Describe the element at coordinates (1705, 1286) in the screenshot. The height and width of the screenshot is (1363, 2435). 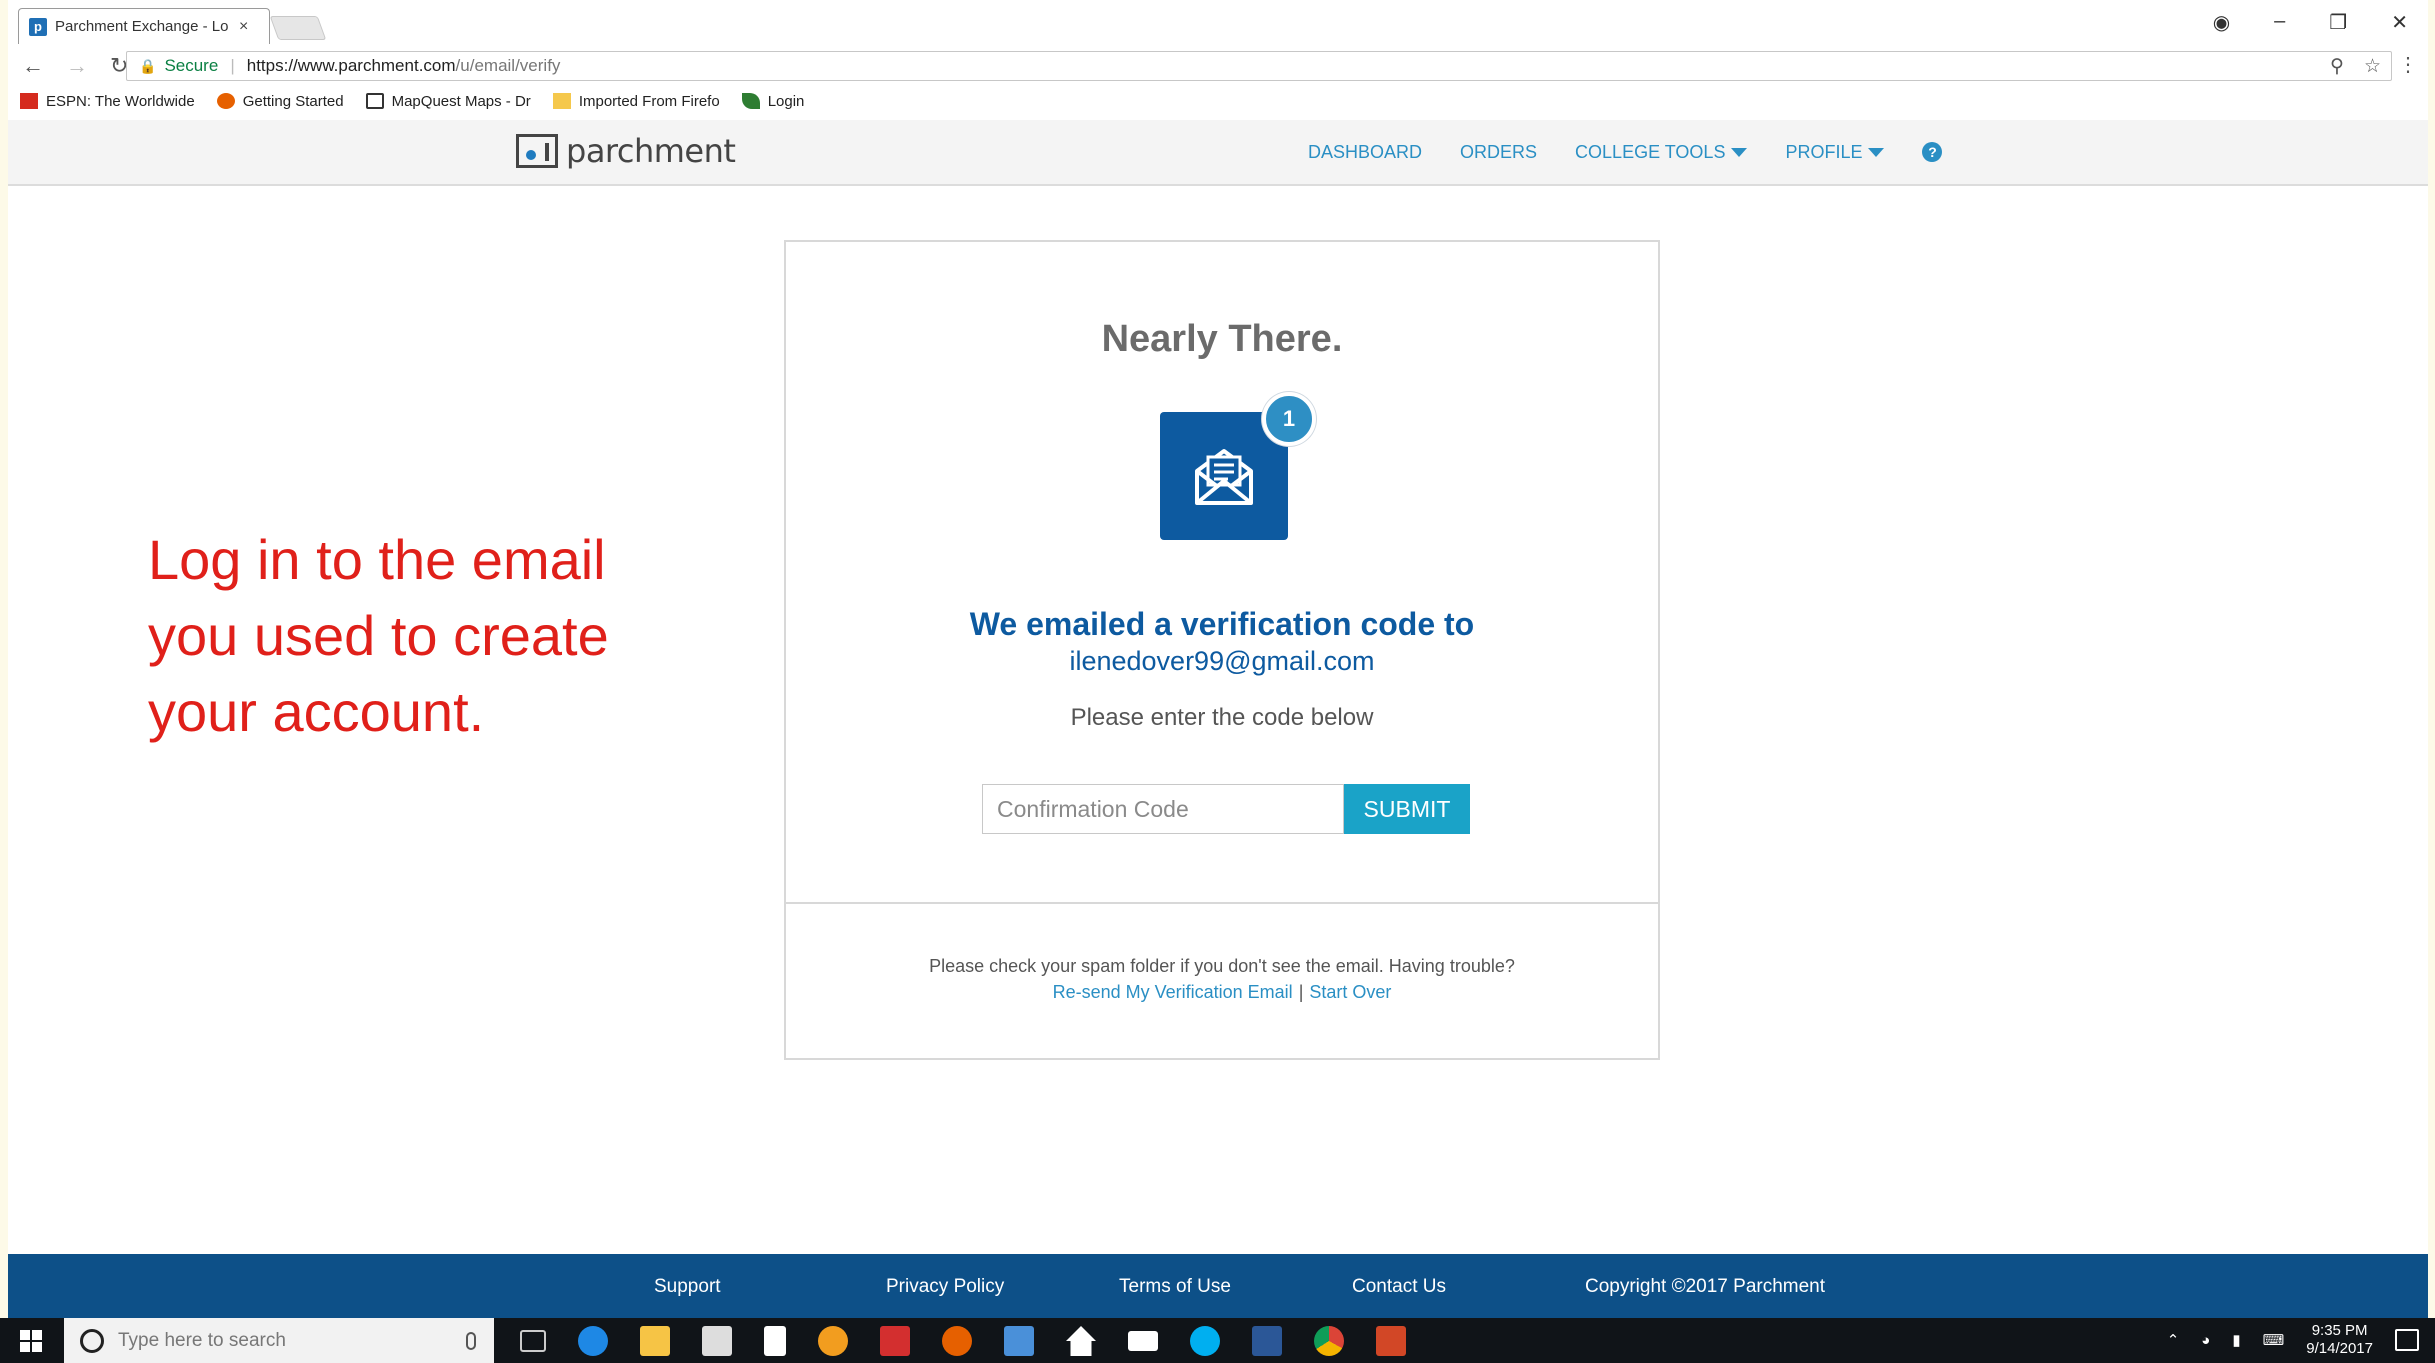
I see `footer-copyright: Copyright ©2017 Parchment` at that location.